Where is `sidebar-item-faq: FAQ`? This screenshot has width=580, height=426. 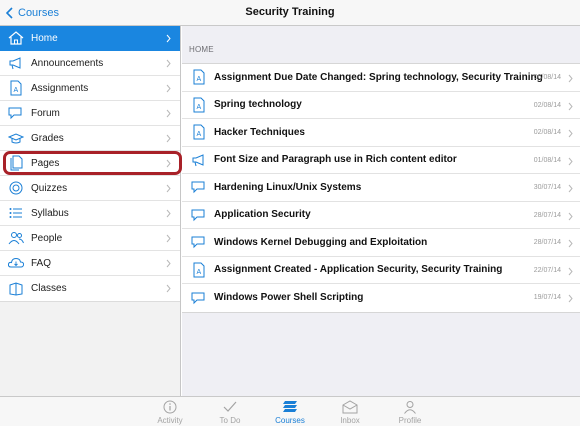 sidebar-item-faq: FAQ is located at coordinates (90, 263).